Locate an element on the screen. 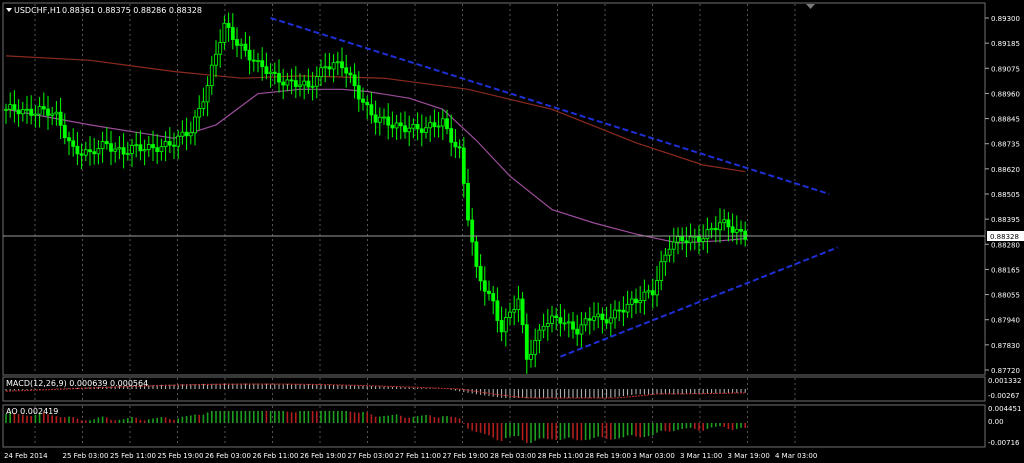  time-tick-label: 27 Feb 11:00 is located at coordinates (418, 456).